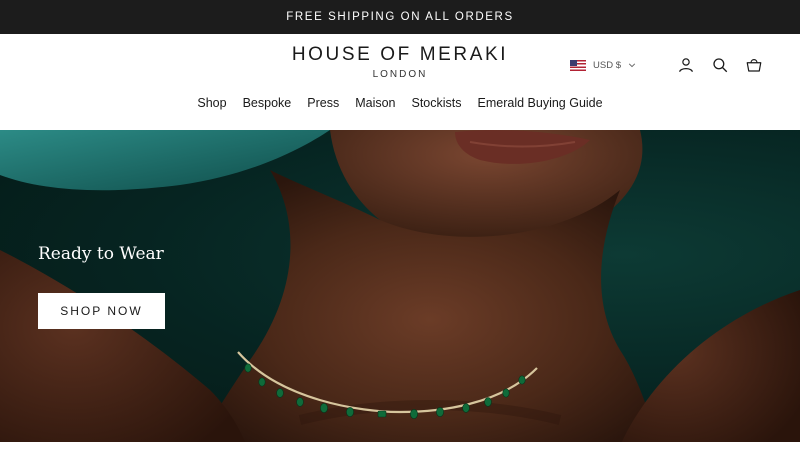 The width and height of the screenshot is (800, 450). I want to click on nav-item-bespoke: Bespoke, so click(267, 103).